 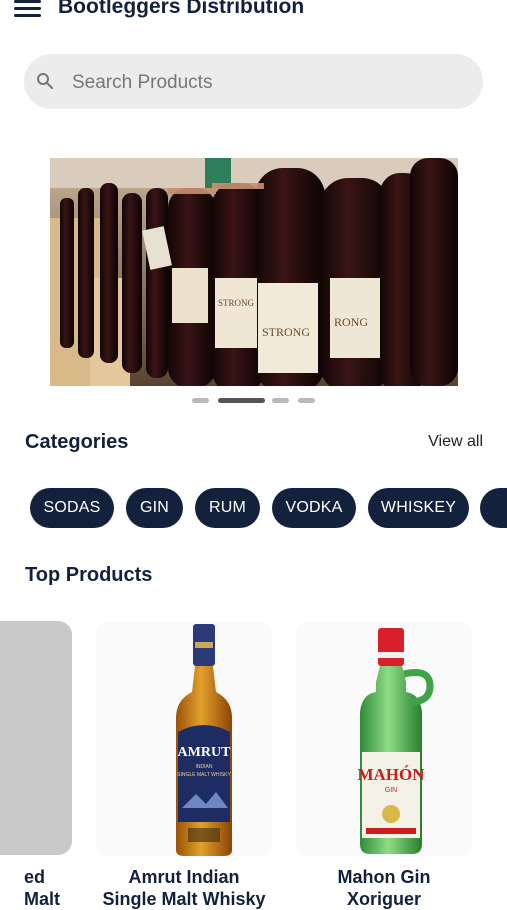 What do you see at coordinates (418, 508) in the screenshot?
I see `category-chip-whiskey: WHISKEY` at bounding box center [418, 508].